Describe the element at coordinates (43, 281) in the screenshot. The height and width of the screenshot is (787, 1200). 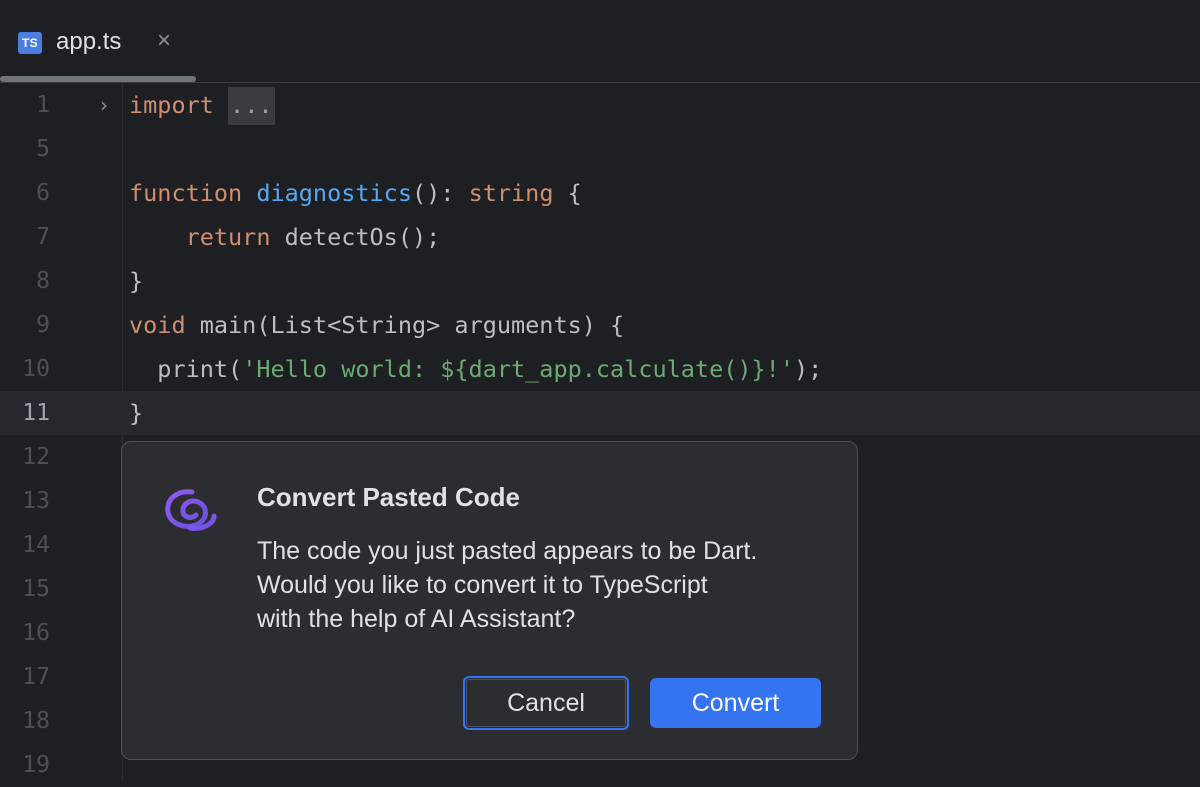
I see `line-number: 8` at that location.